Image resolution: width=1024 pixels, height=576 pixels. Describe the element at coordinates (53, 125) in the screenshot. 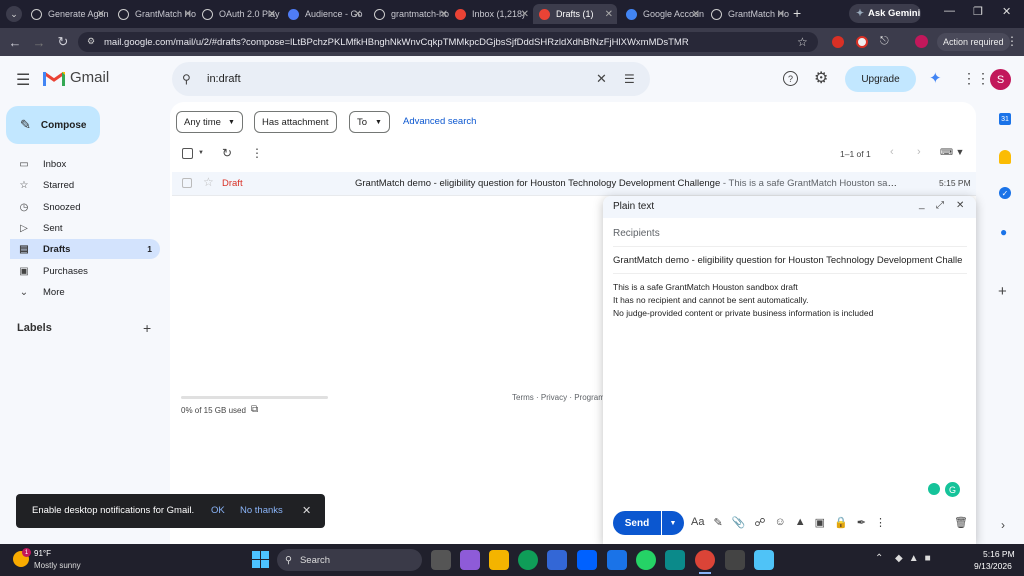

I see `compose-button: ✎ Compose` at that location.